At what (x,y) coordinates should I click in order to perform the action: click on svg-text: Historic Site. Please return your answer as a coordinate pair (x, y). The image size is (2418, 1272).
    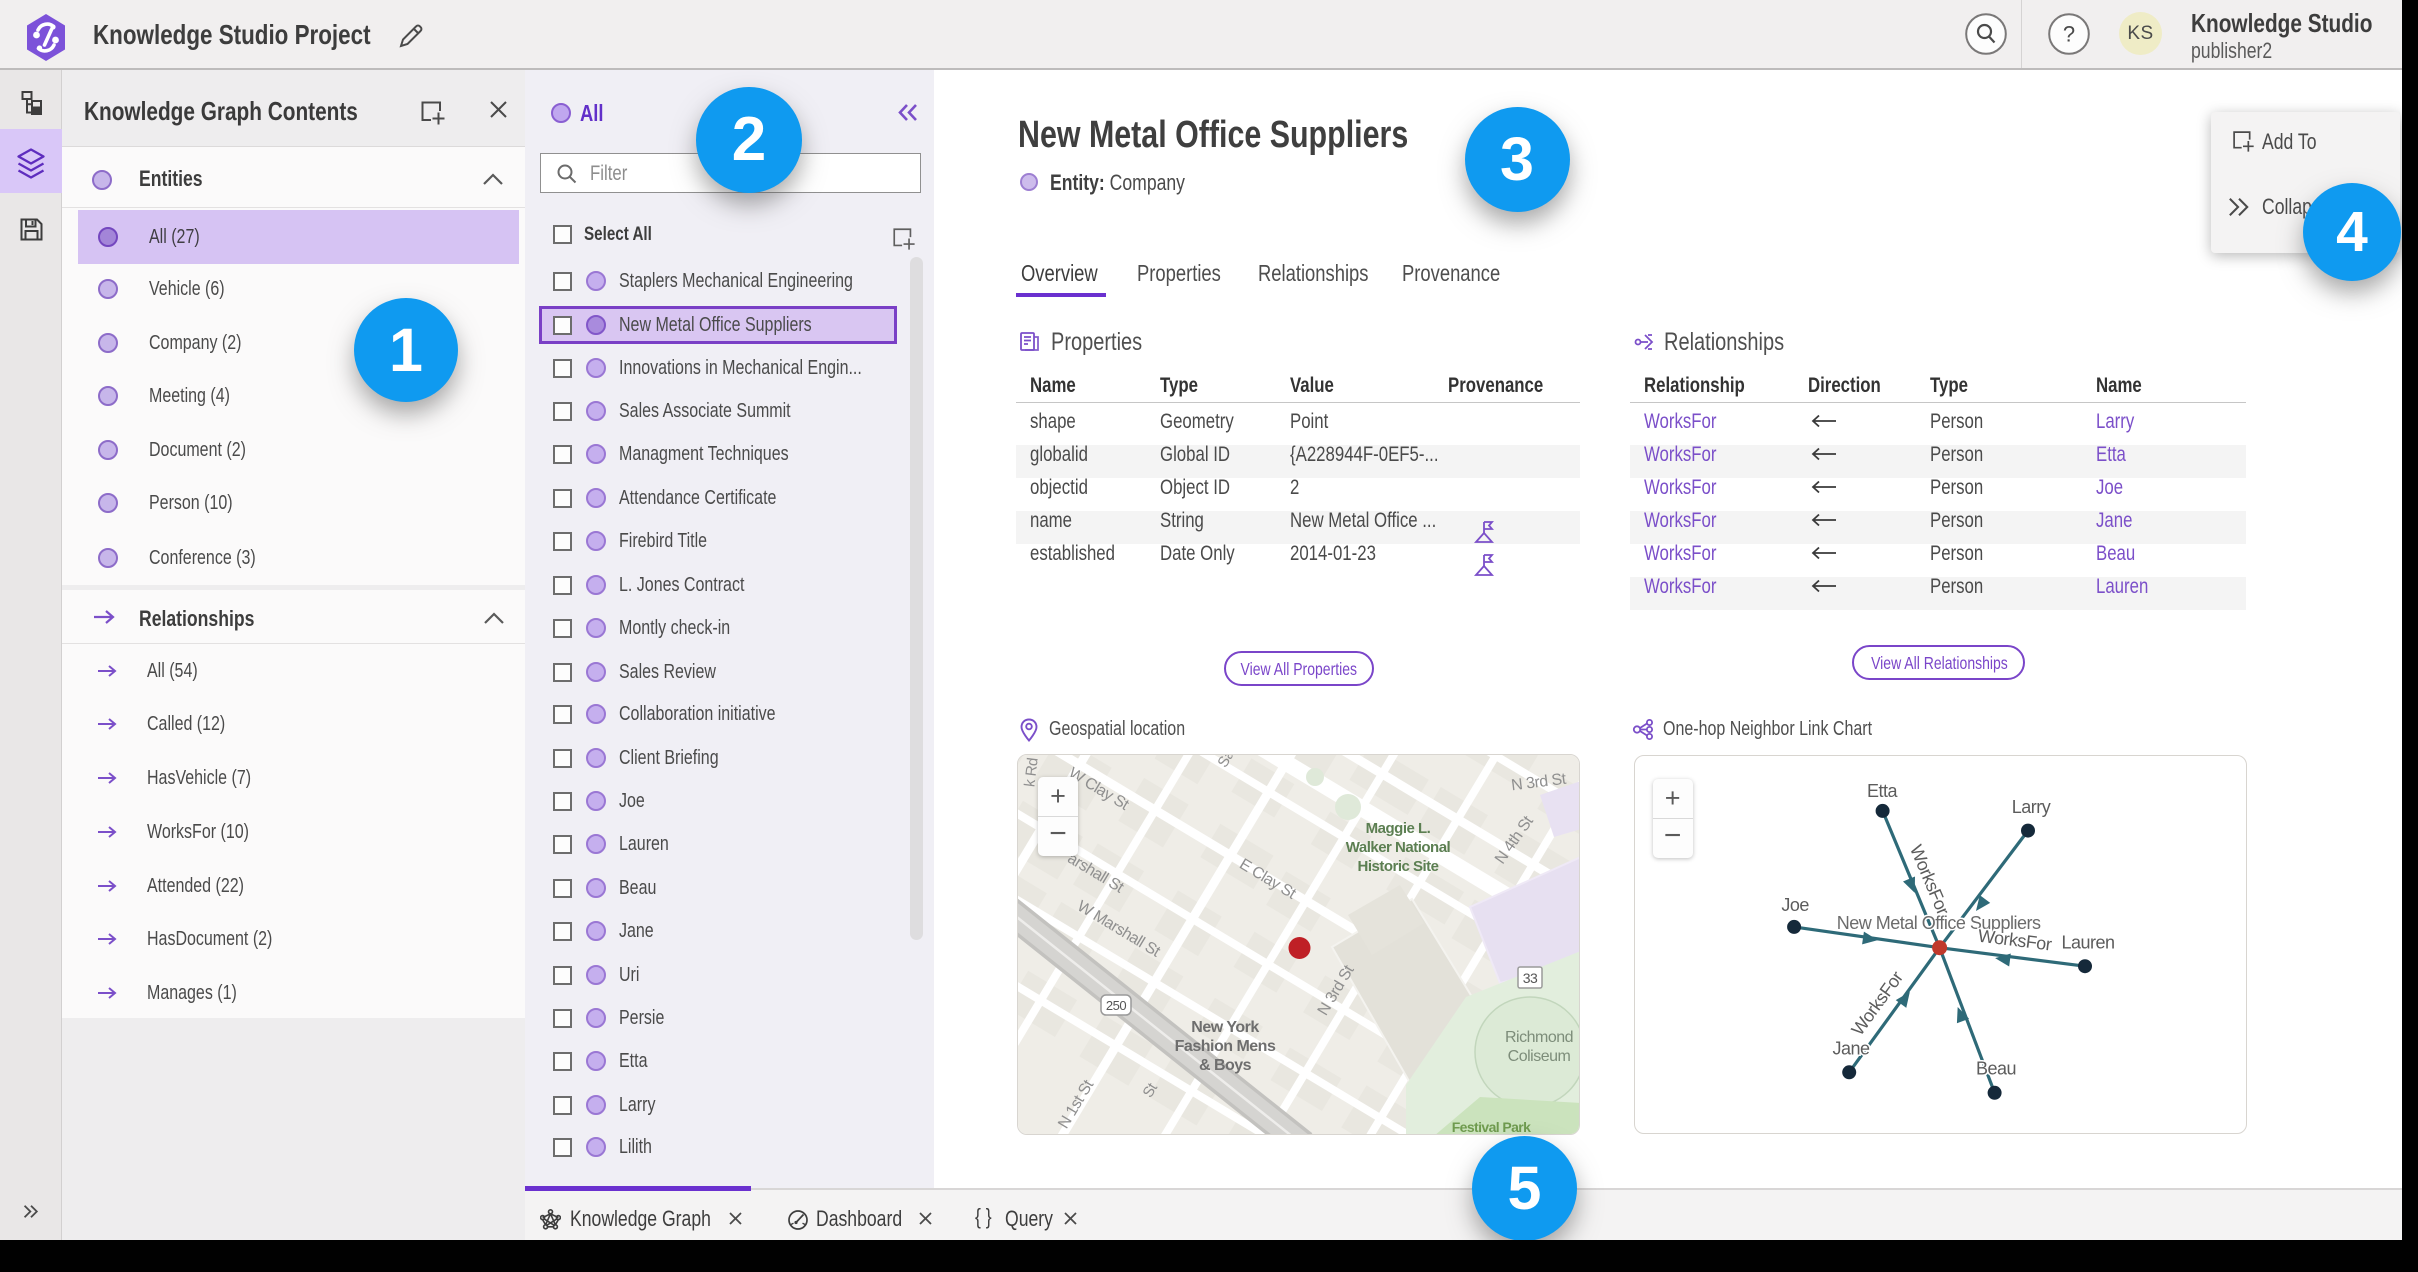
    Looking at the image, I should click on (1397, 866).